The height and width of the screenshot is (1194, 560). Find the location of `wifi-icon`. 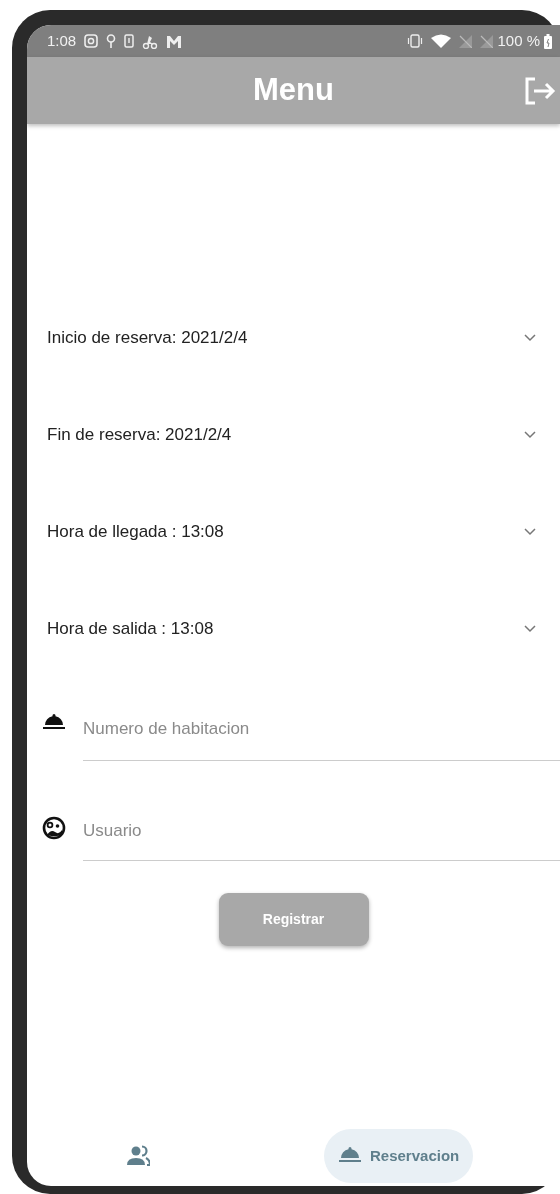

wifi-icon is located at coordinates (441, 41).